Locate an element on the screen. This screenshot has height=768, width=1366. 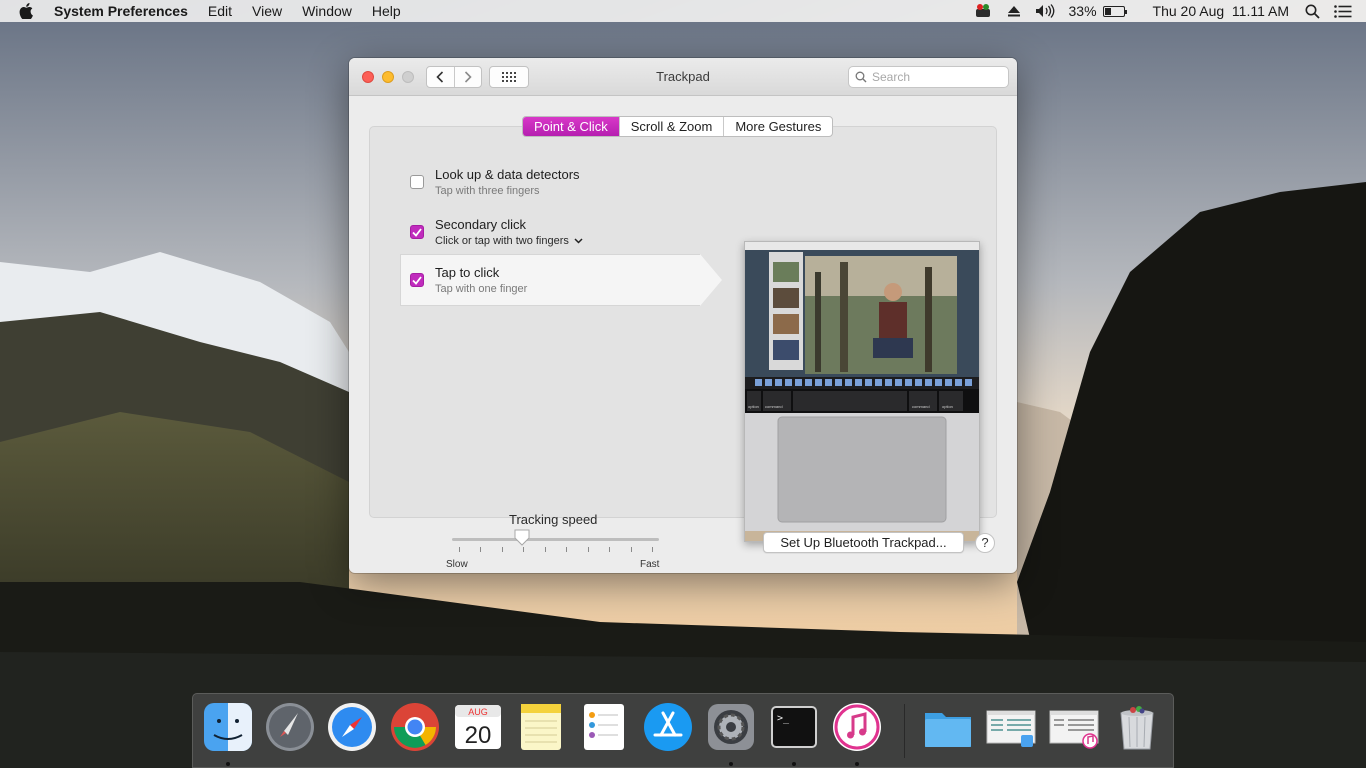
secondary-click-dropdown: Click or tap with two fingers is located at coordinates (509, 241).